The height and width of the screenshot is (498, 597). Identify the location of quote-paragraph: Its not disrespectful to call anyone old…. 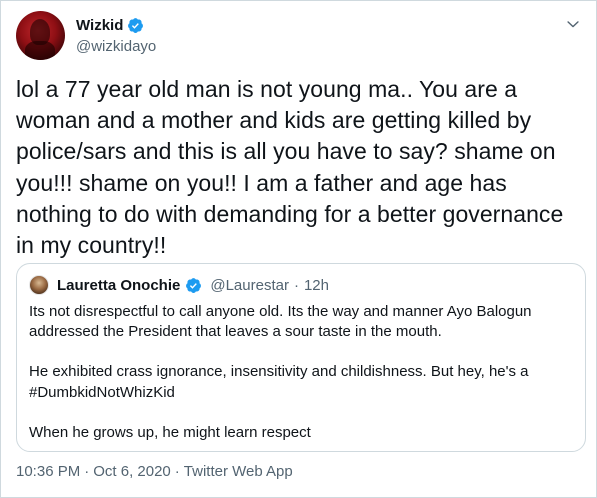
(280, 322).